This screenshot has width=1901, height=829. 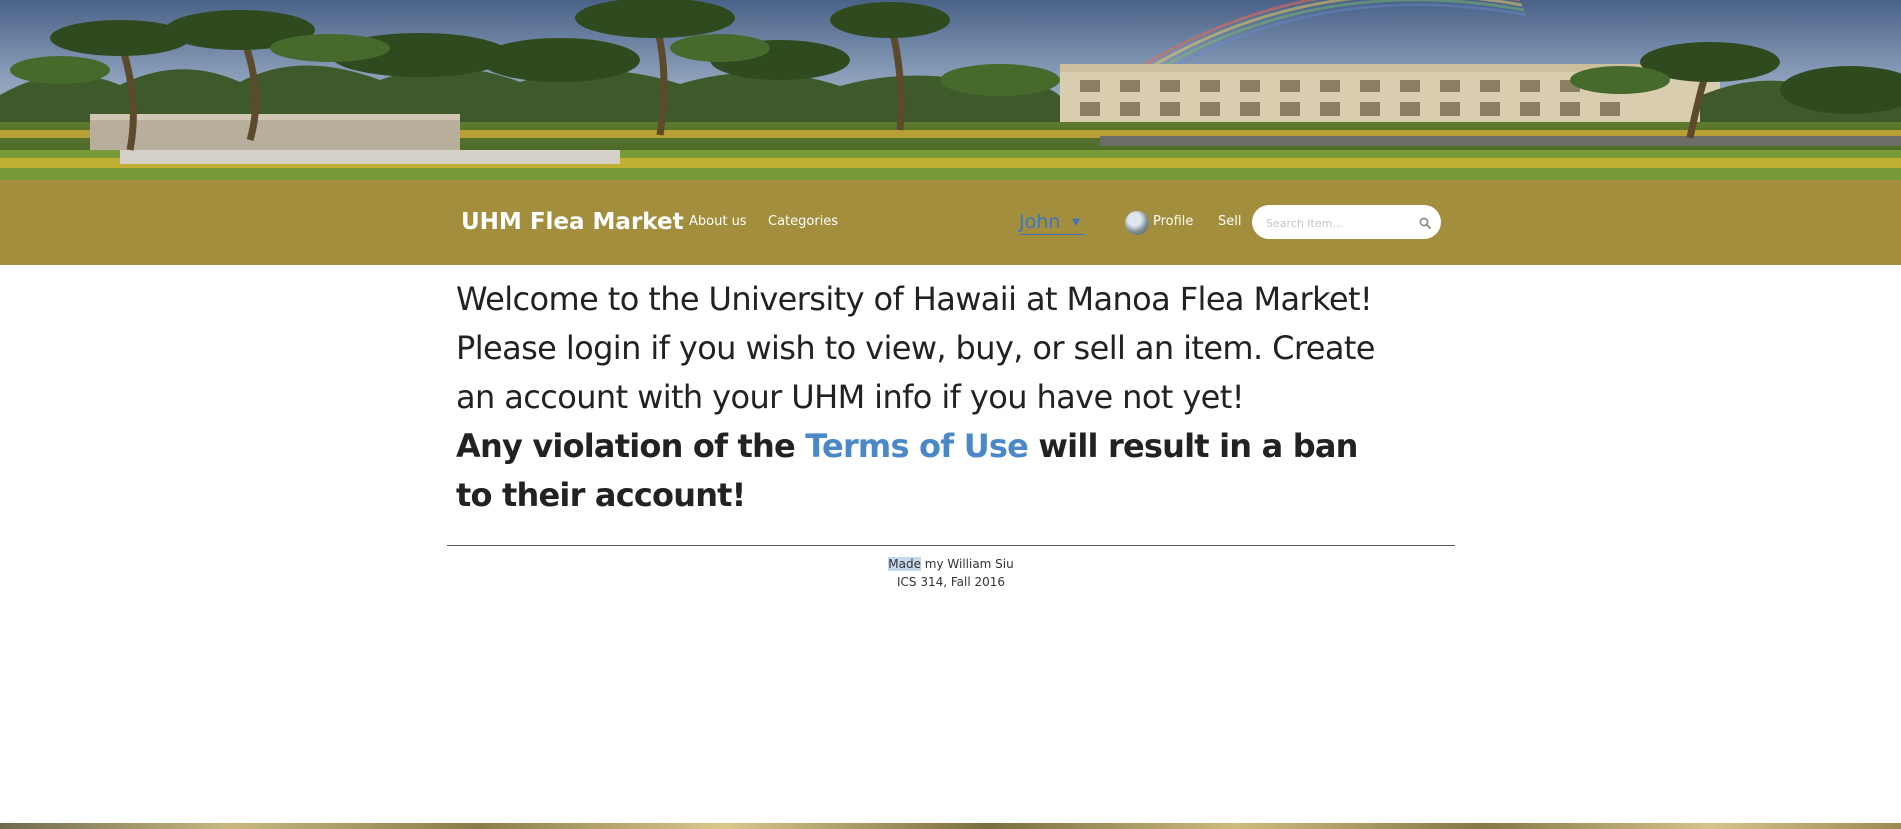 I want to click on profile-label: Profile, so click(x=1173, y=221).